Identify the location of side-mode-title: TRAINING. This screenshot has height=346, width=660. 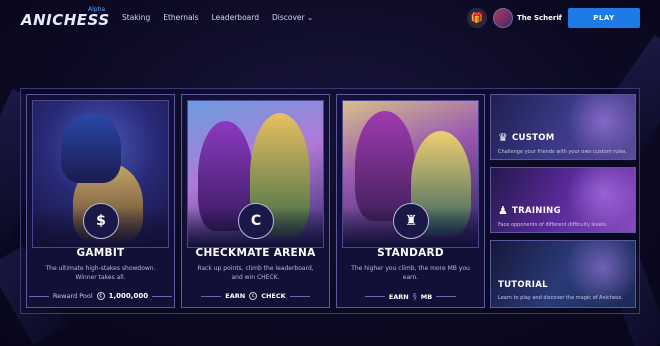
(536, 211).